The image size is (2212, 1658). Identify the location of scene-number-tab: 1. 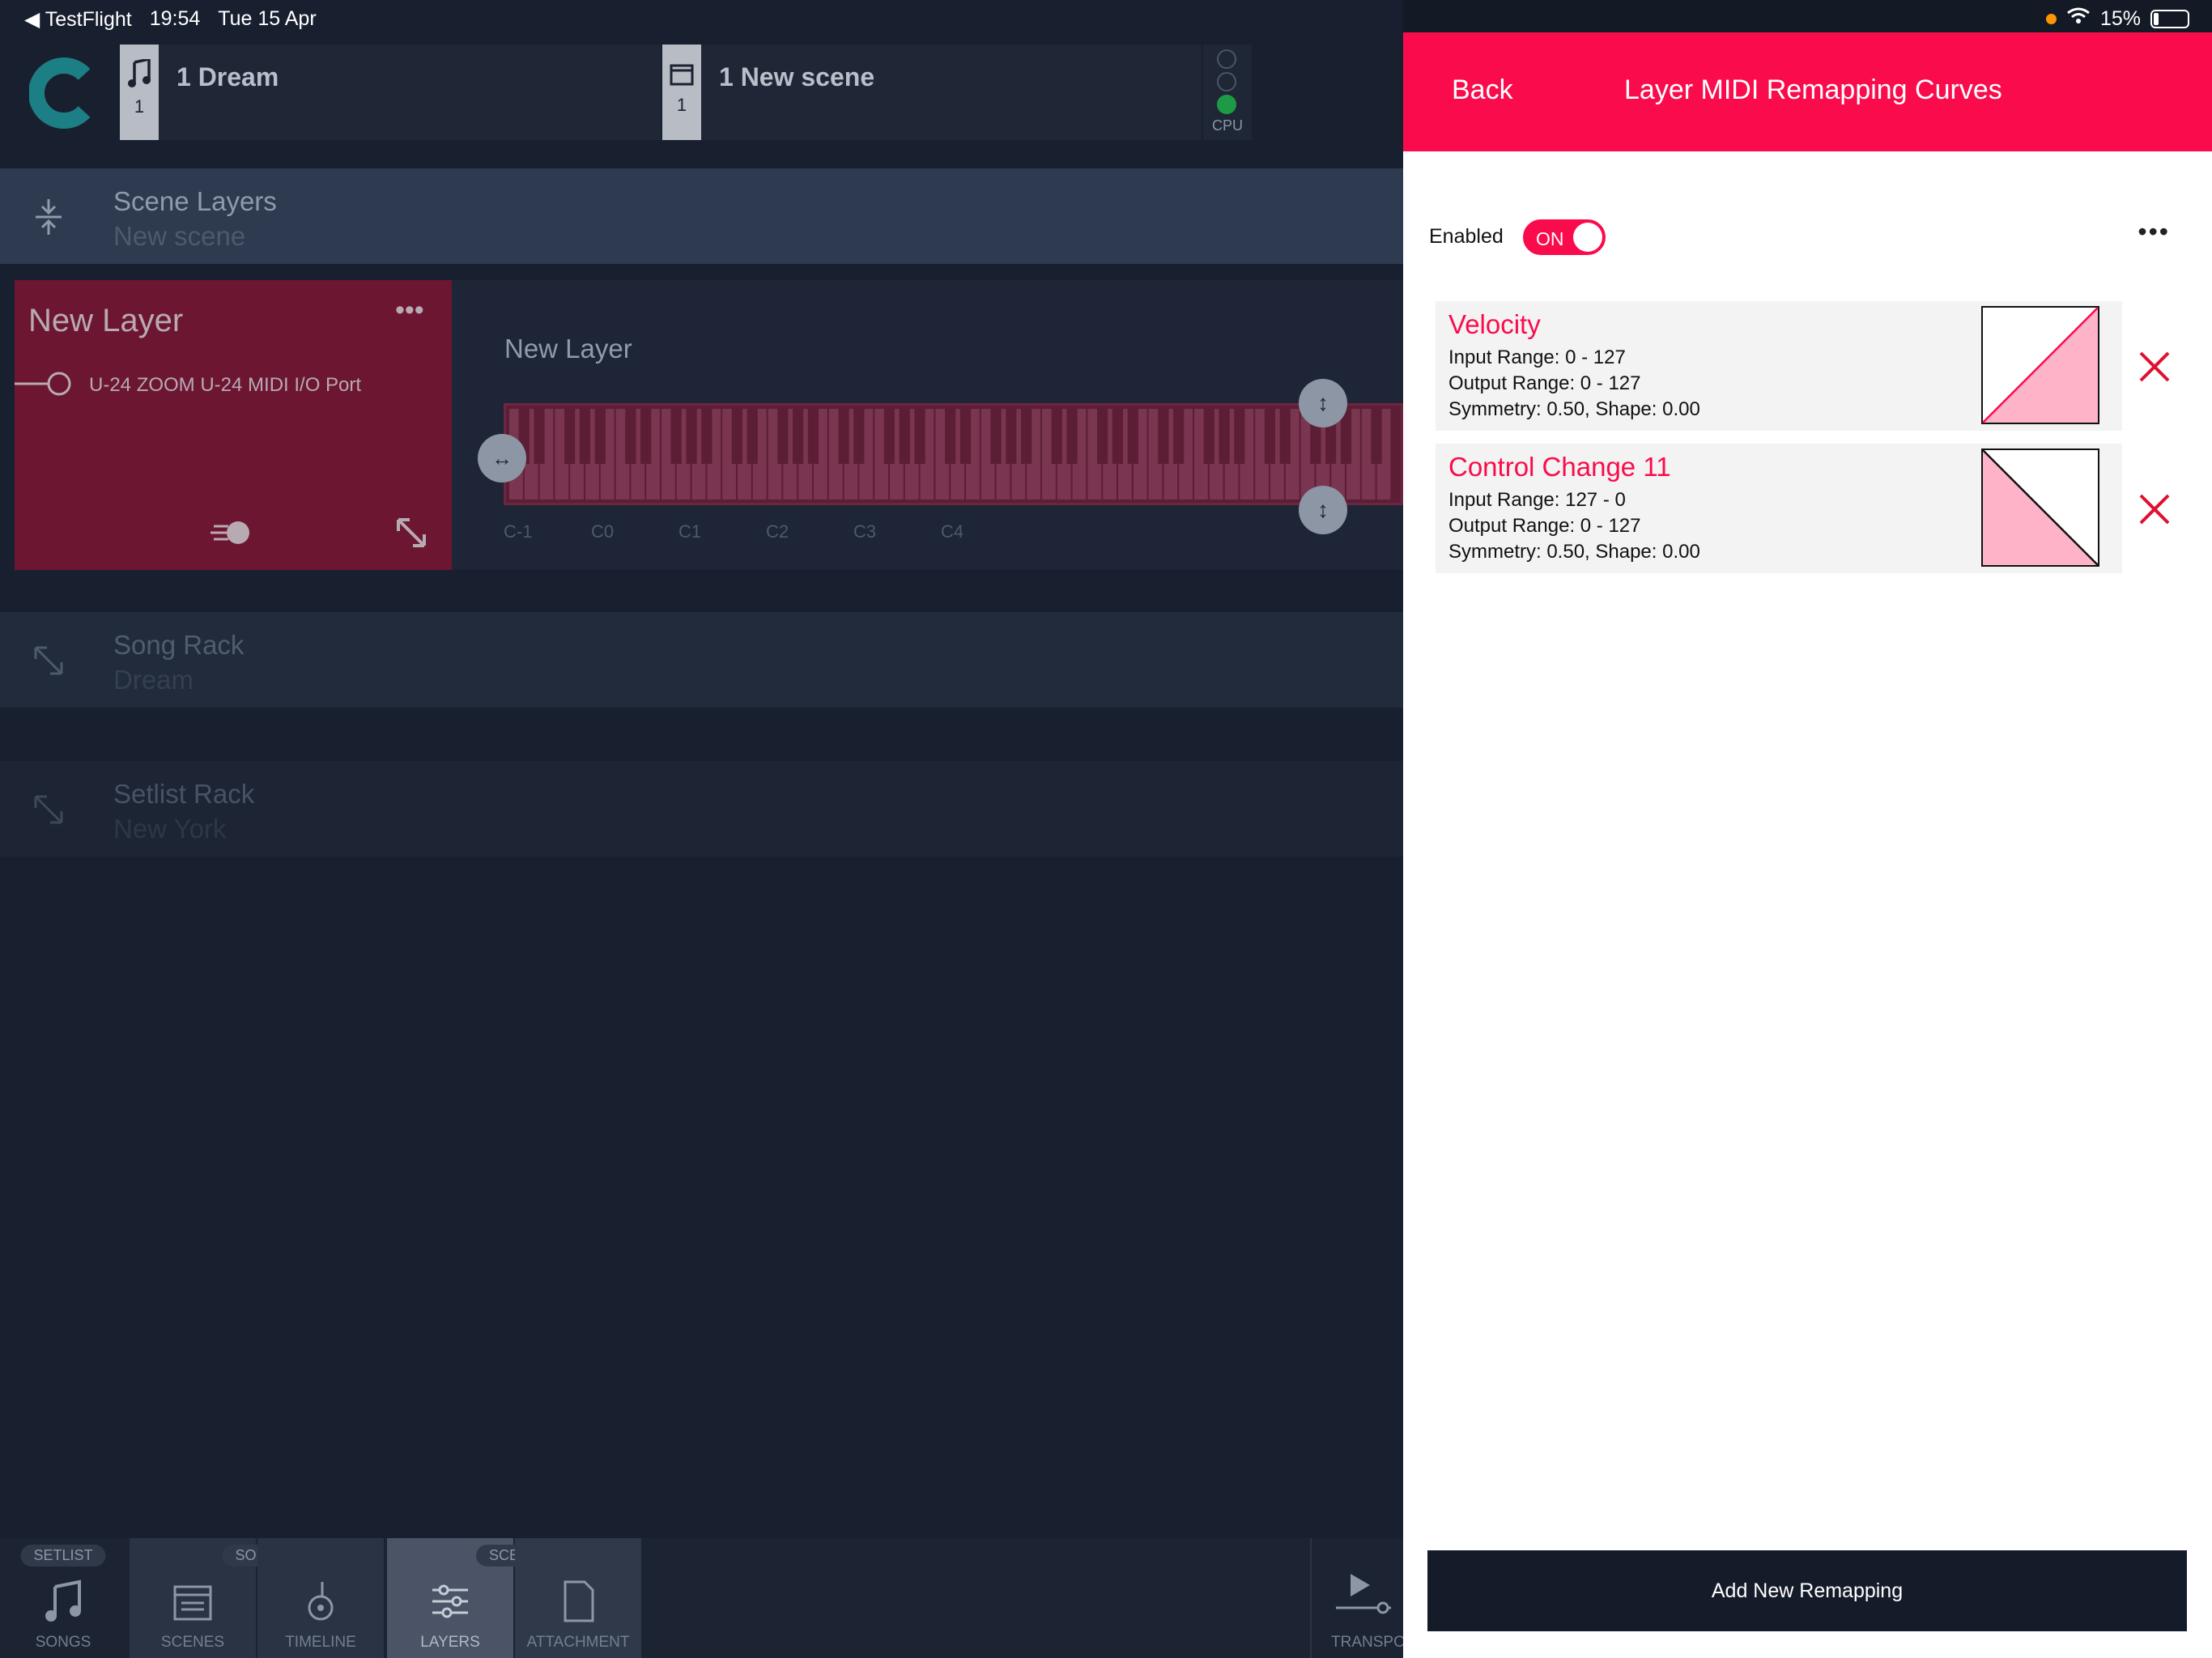
(682, 92).